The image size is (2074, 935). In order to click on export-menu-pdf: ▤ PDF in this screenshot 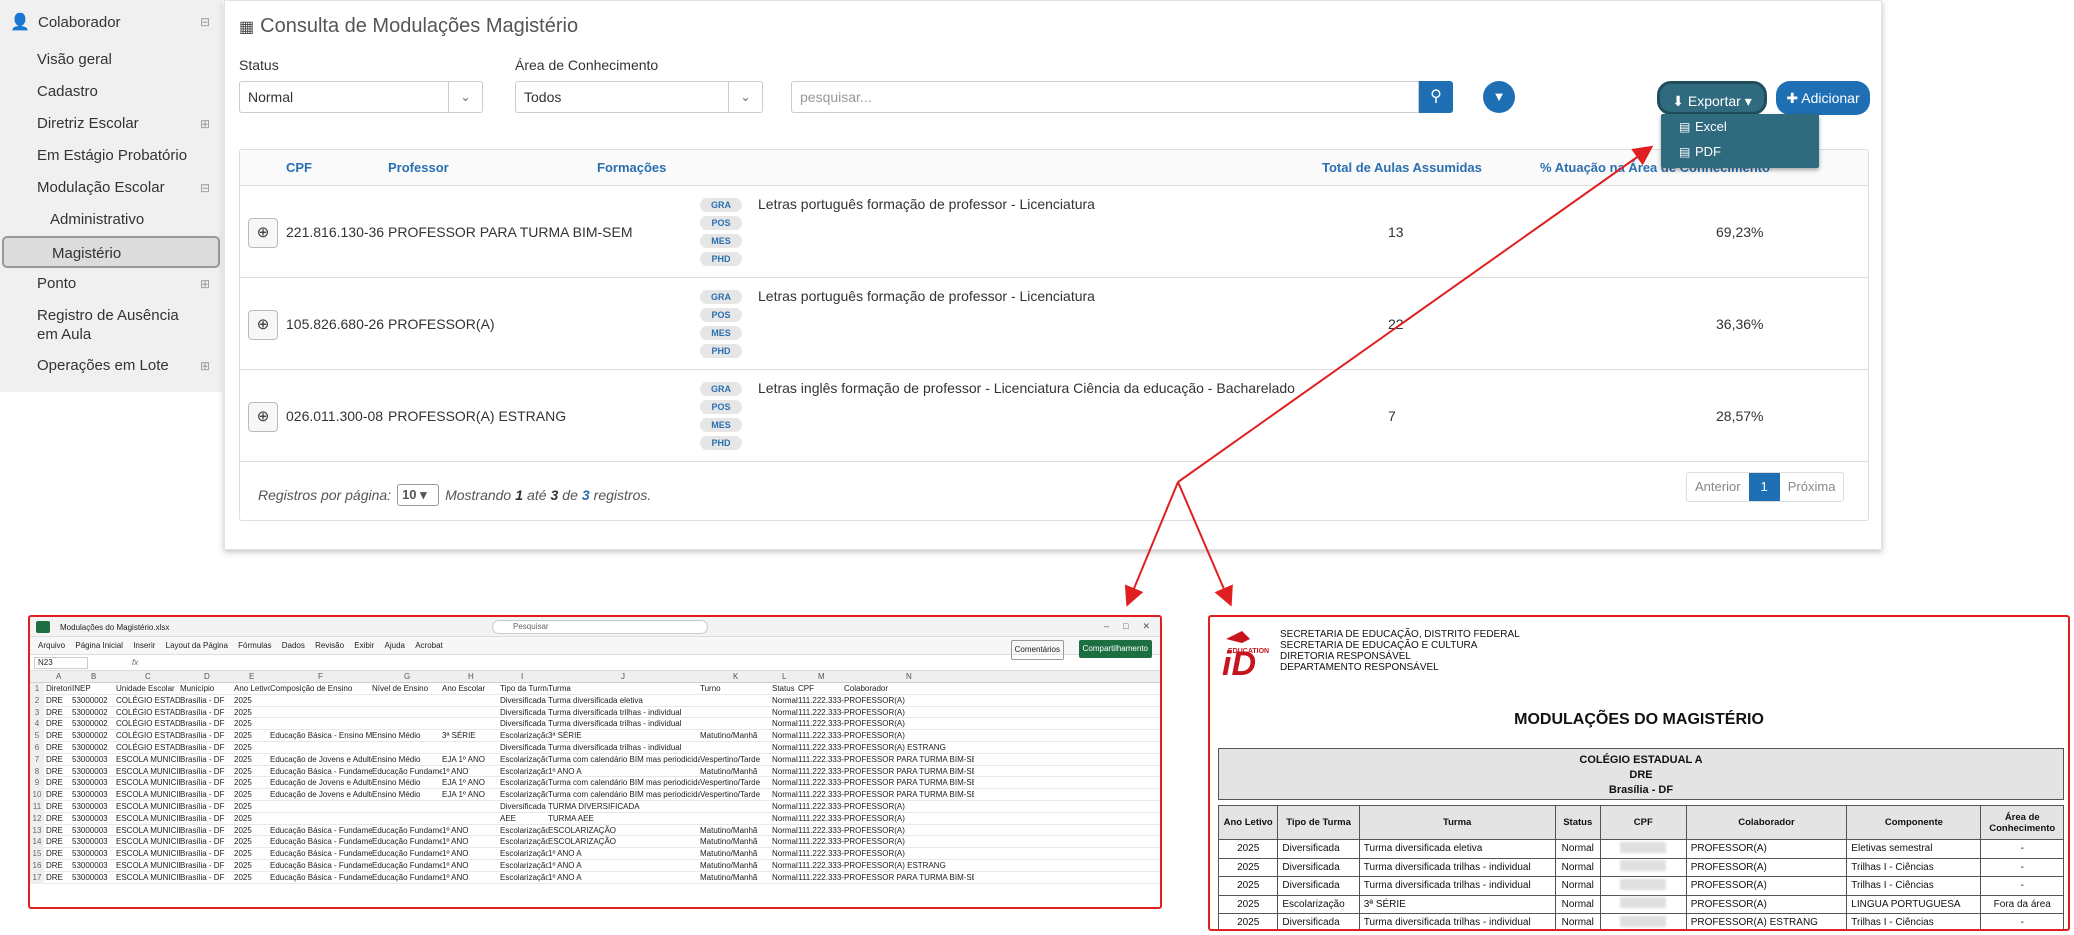, I will do `click(1740, 151)`.